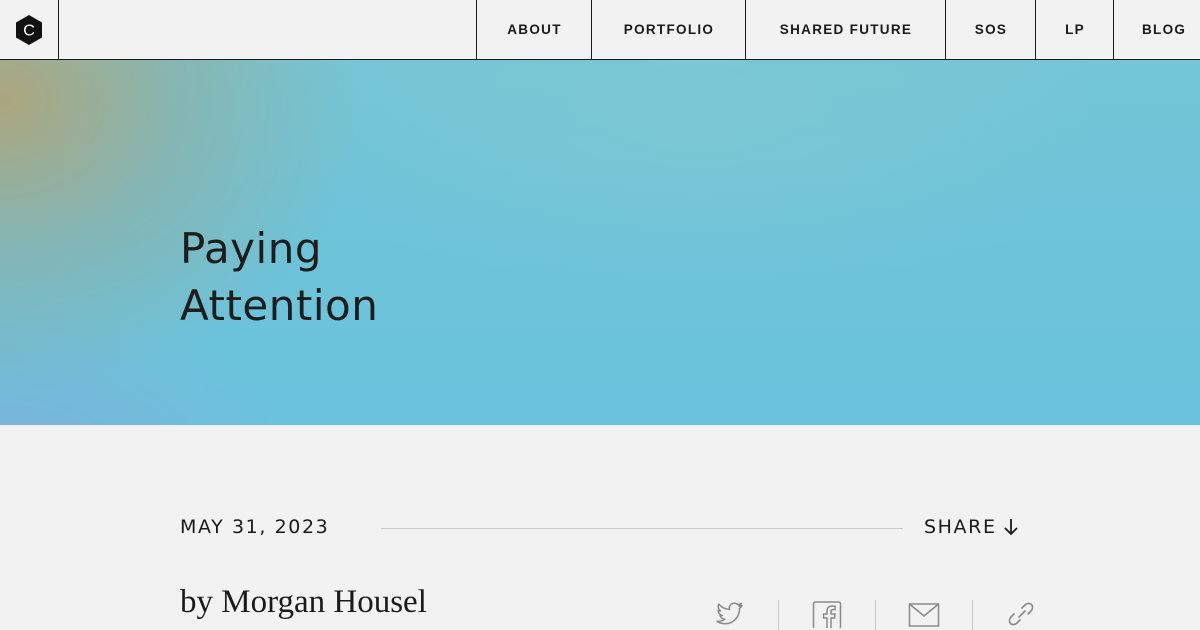 The height and width of the screenshot is (630, 1200). Describe the element at coordinates (255, 527) in the screenshot. I see `article-date: MAY 31, 2023` at that location.